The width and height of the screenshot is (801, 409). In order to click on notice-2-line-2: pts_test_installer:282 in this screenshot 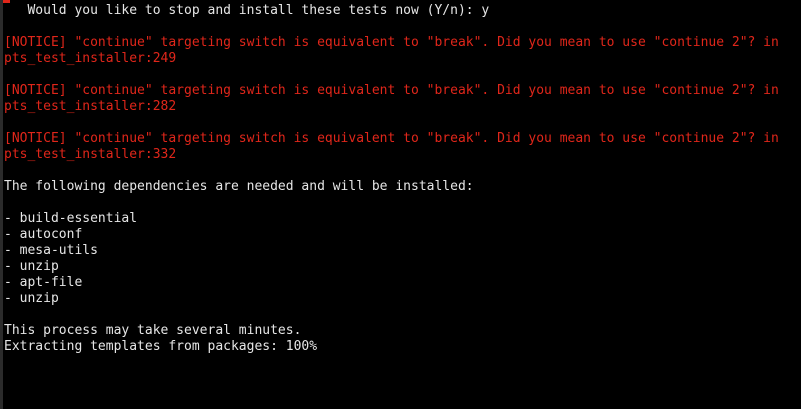, I will do `click(90, 106)`.